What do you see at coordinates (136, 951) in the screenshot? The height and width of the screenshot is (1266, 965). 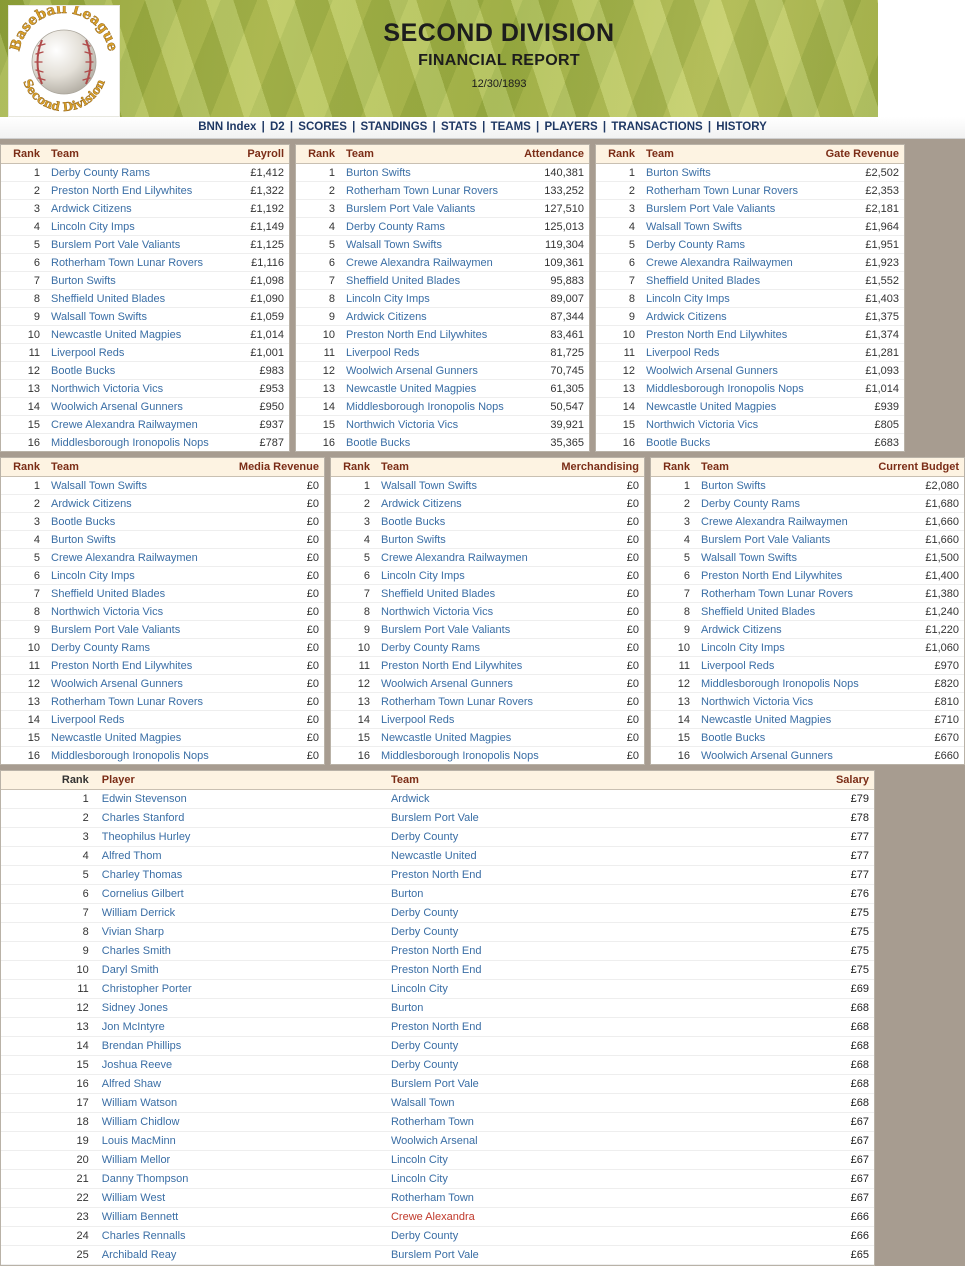 I see `player-link: Charles Smith` at bounding box center [136, 951].